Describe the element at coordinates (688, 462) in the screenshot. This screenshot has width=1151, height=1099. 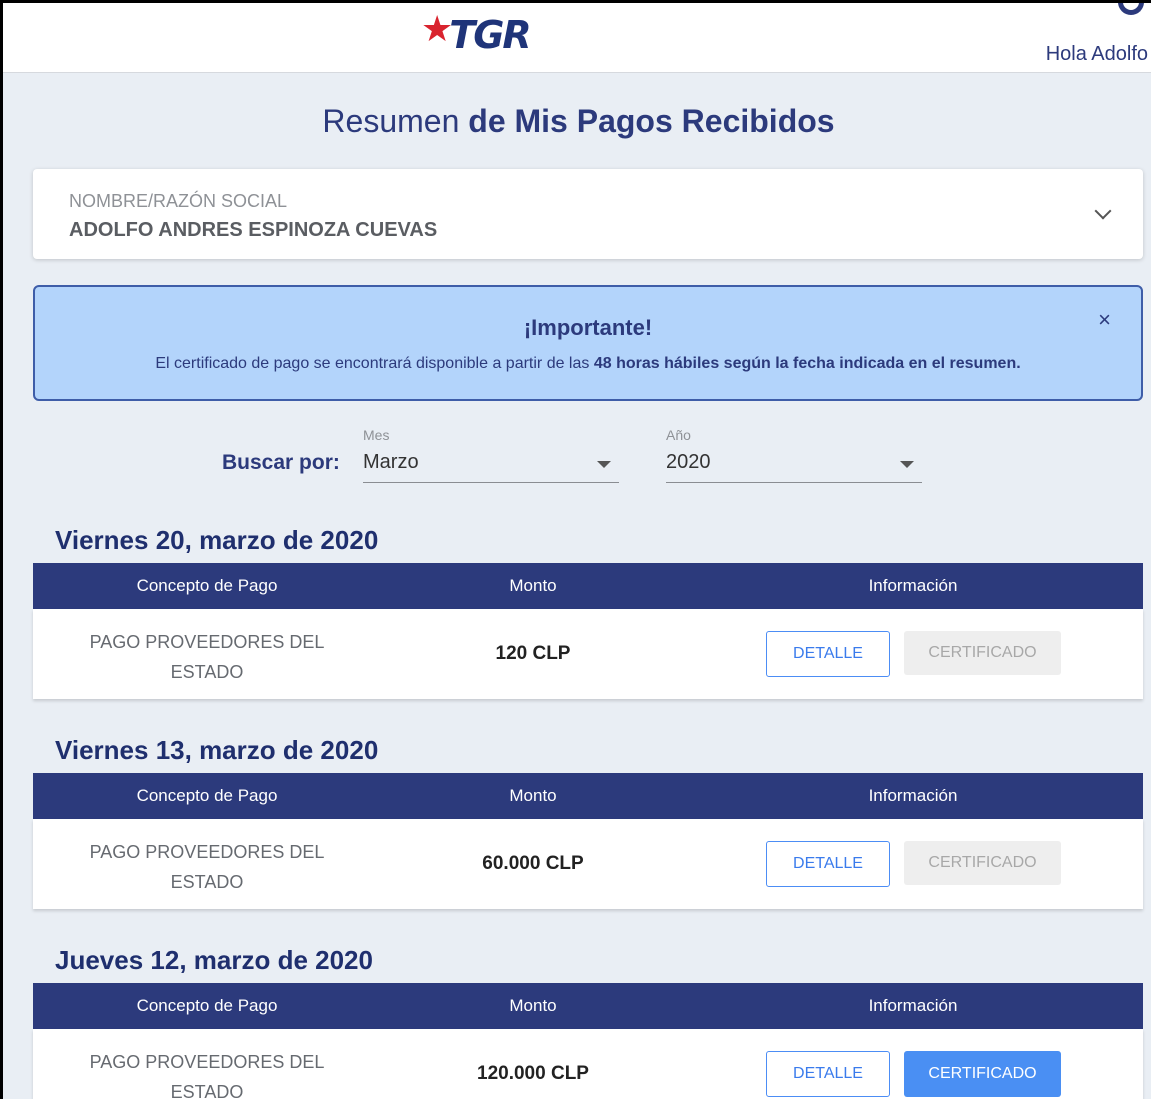
I see `year-select-value: 2020` at that location.